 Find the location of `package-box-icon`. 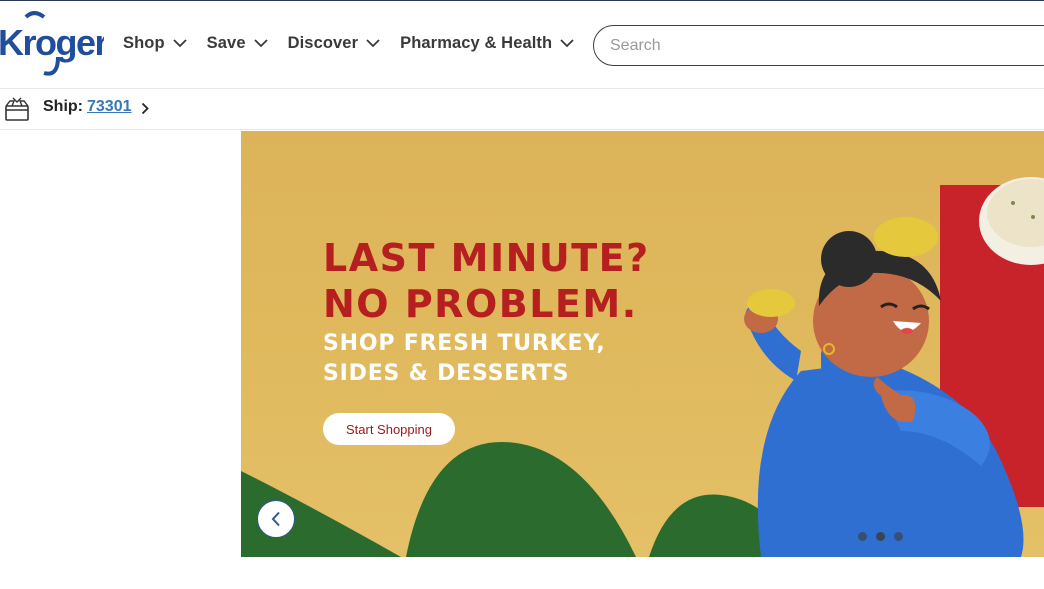

package-box-icon is located at coordinates (17, 109).